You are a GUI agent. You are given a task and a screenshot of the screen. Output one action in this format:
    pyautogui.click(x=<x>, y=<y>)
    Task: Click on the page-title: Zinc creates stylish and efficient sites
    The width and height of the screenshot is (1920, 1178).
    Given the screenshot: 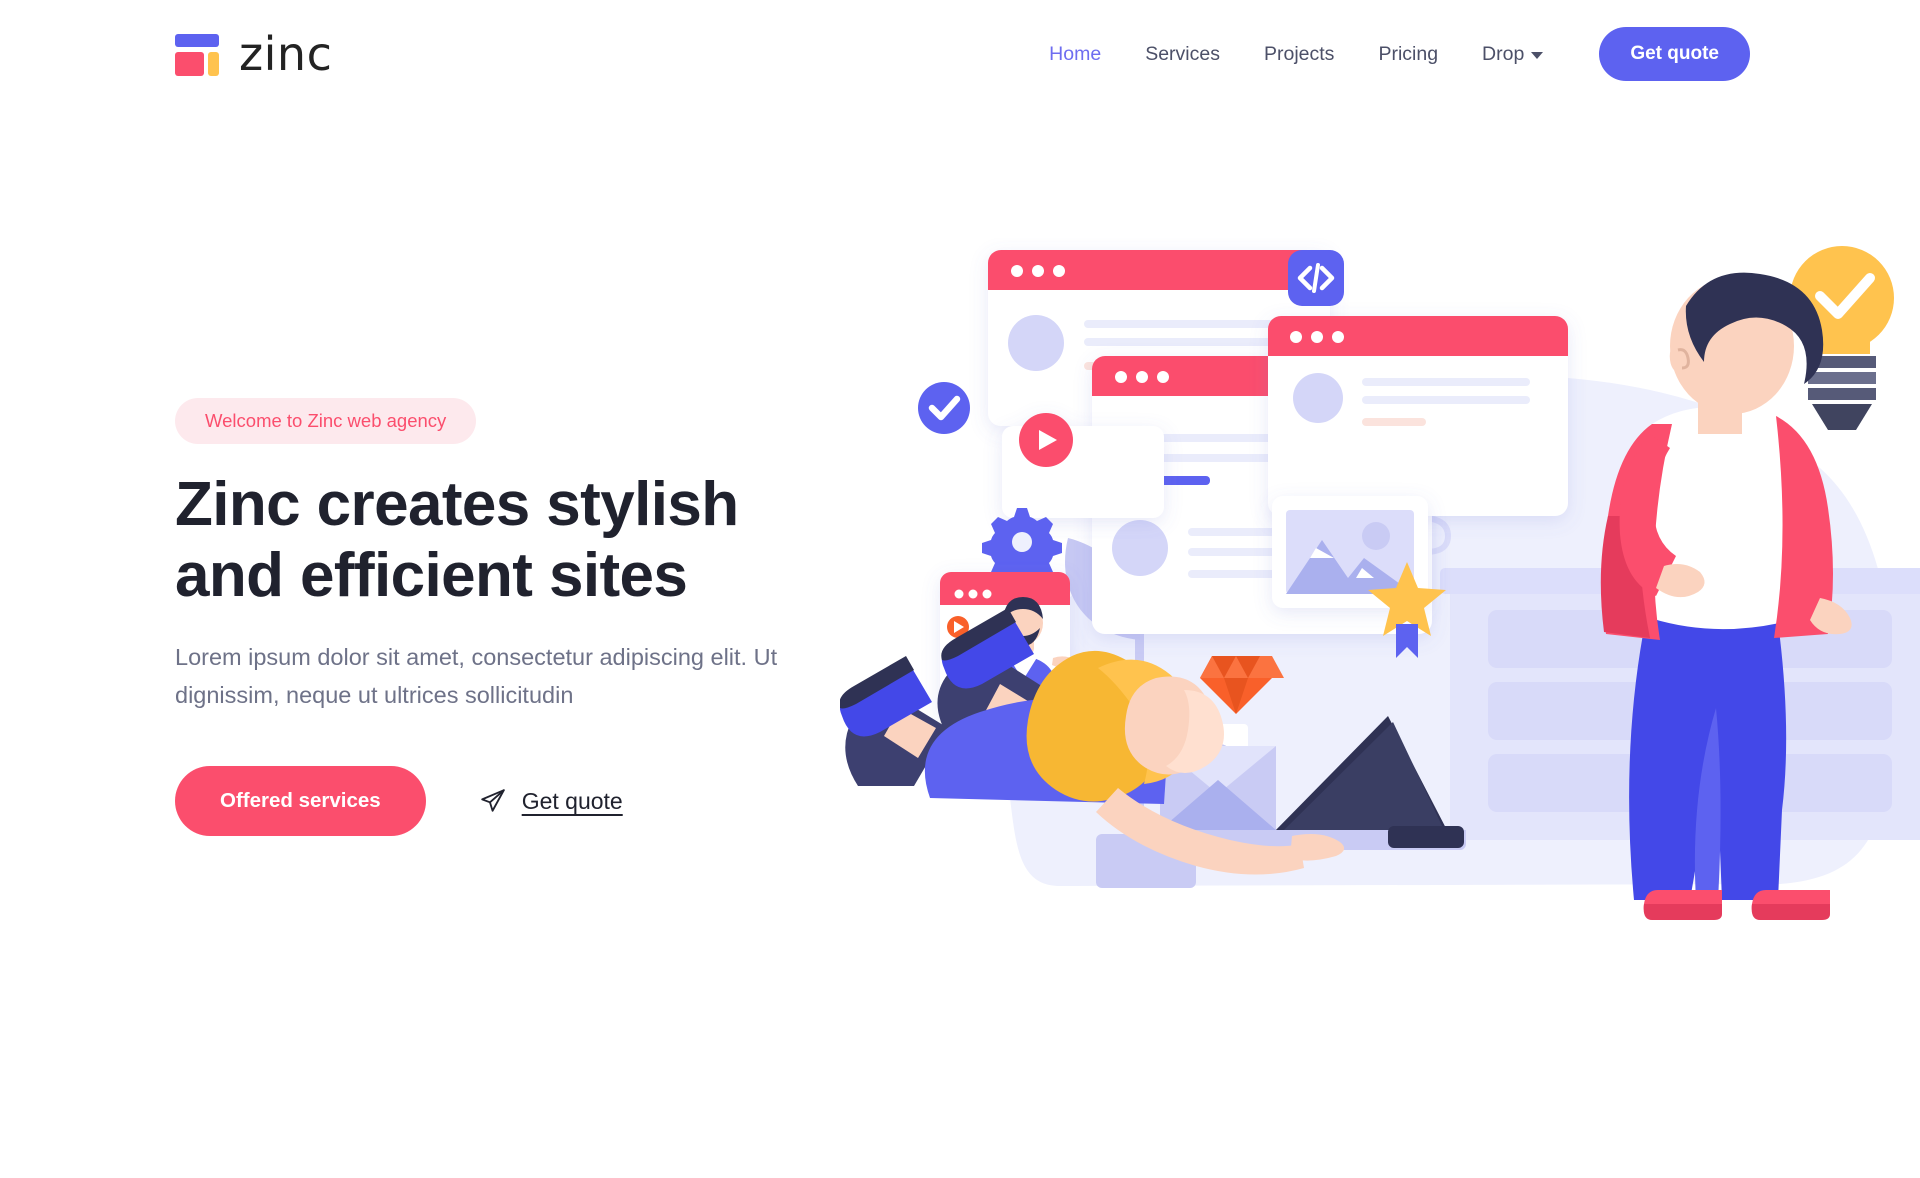 What is the action you would take?
    pyautogui.click(x=495, y=540)
    